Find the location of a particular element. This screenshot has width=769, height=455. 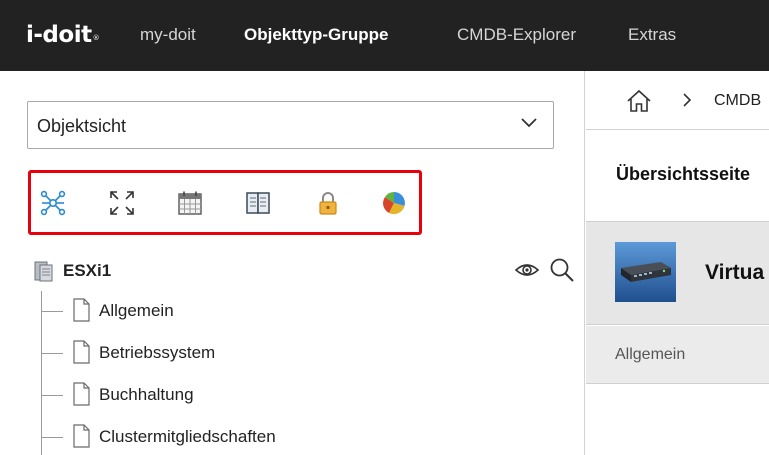

server-rack-icon is located at coordinates (645, 272).